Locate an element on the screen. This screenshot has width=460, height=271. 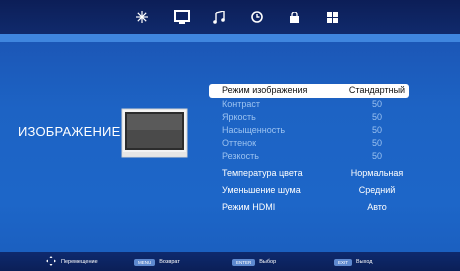
tab-picture is located at coordinates (182, 17).